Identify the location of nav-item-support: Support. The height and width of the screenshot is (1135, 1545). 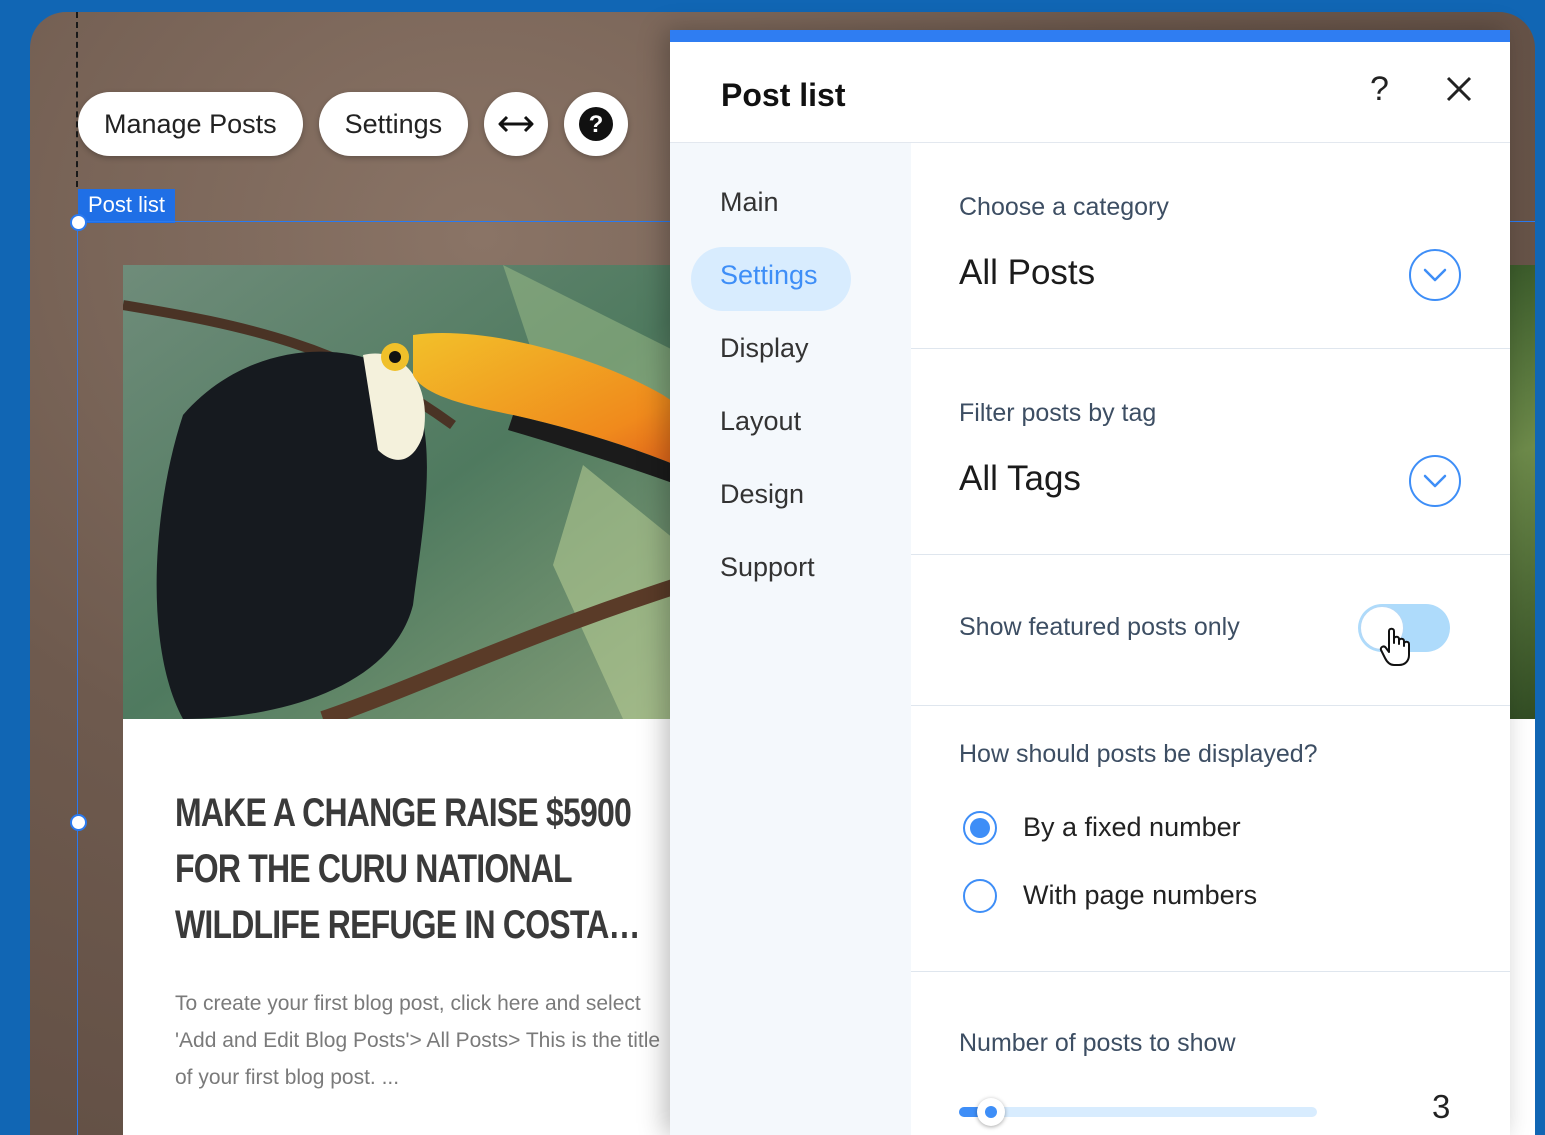
(767, 567).